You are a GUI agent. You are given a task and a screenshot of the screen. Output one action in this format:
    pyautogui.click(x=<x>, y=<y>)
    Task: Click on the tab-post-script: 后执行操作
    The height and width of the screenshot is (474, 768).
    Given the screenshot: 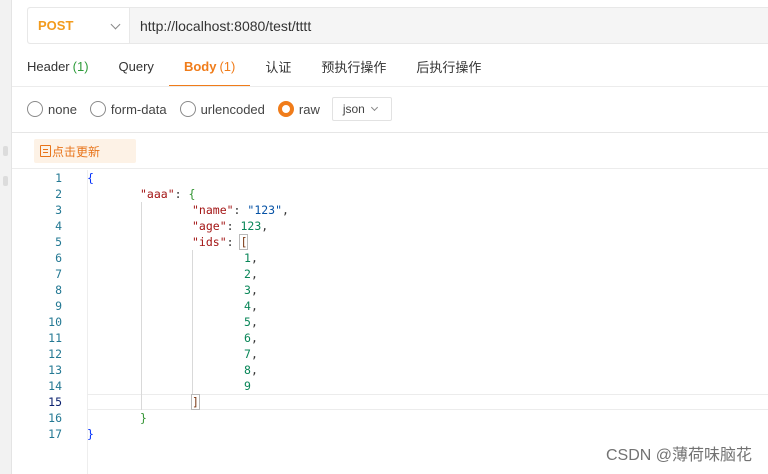 What is the action you would take?
    pyautogui.click(x=448, y=66)
    